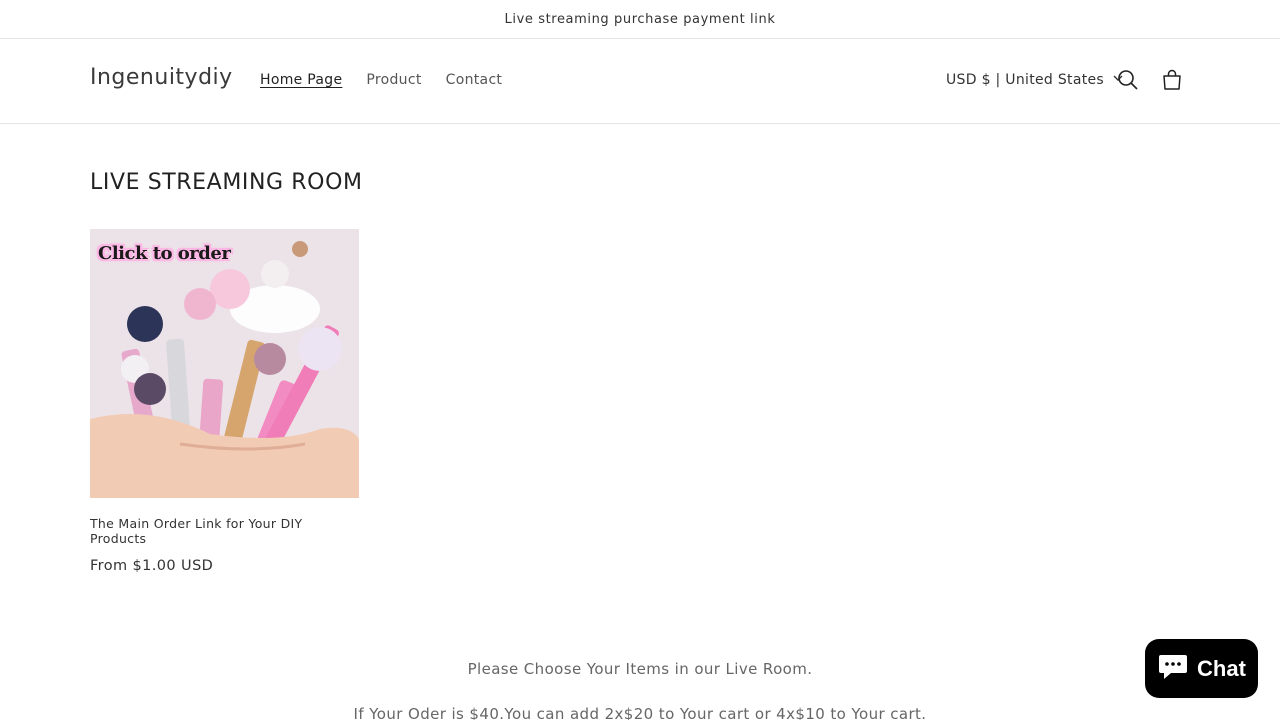  I want to click on currency-label: USD $ | United States, so click(1025, 80).